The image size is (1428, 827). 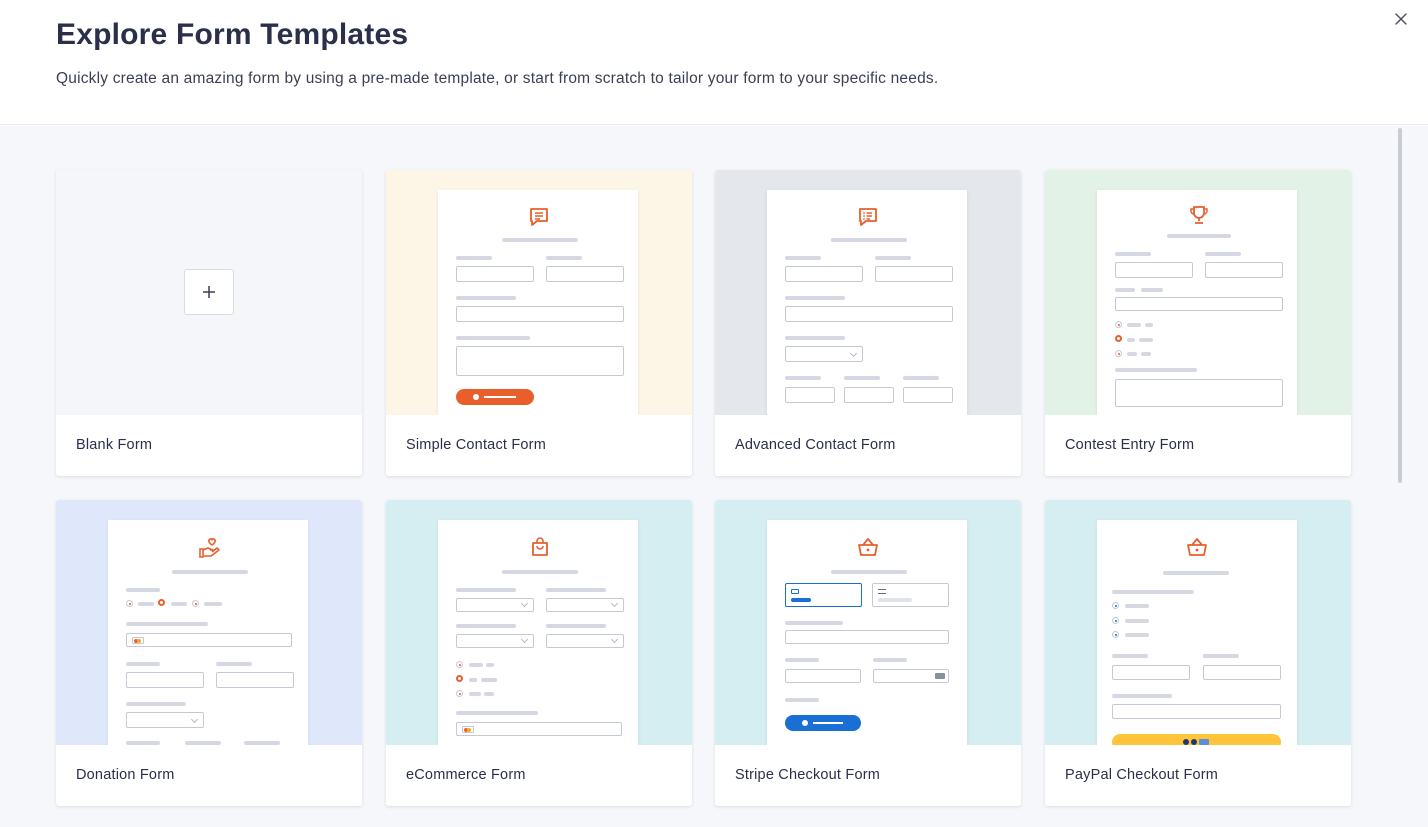 What do you see at coordinates (1199, 217) in the screenshot?
I see `trophy-icon` at bounding box center [1199, 217].